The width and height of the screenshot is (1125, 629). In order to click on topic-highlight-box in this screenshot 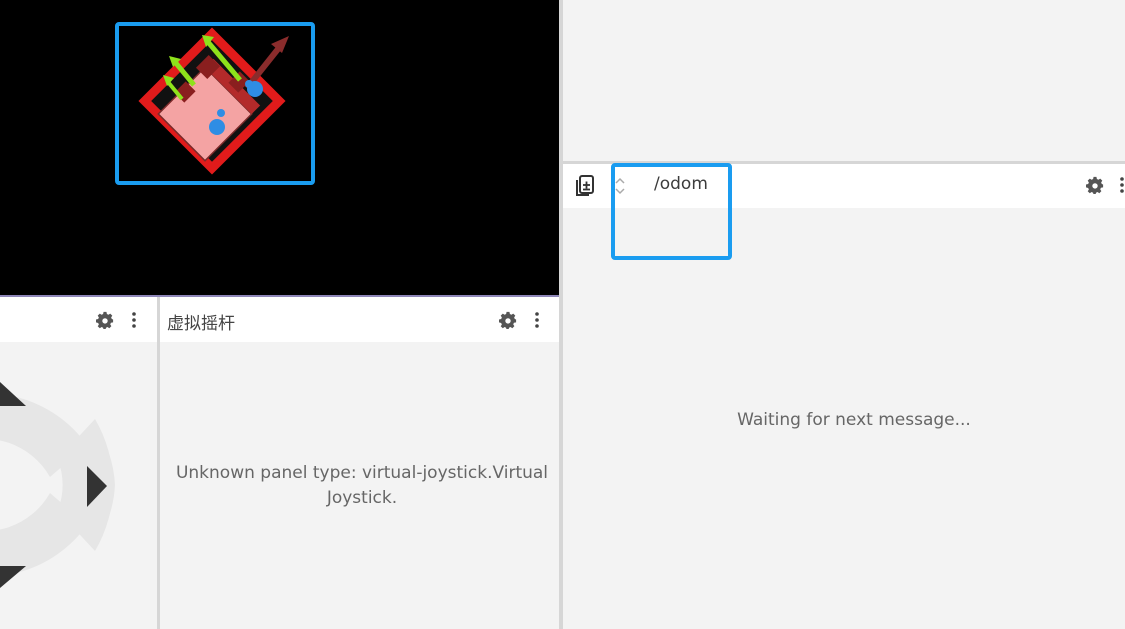, I will do `click(671, 211)`.